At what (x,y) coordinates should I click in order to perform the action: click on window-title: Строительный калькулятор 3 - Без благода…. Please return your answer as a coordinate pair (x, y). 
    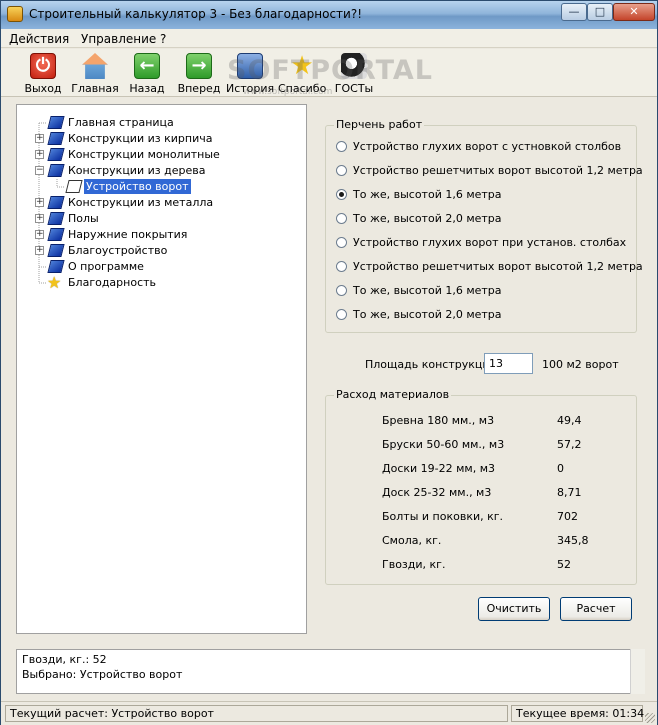
    Looking at the image, I should click on (196, 14).